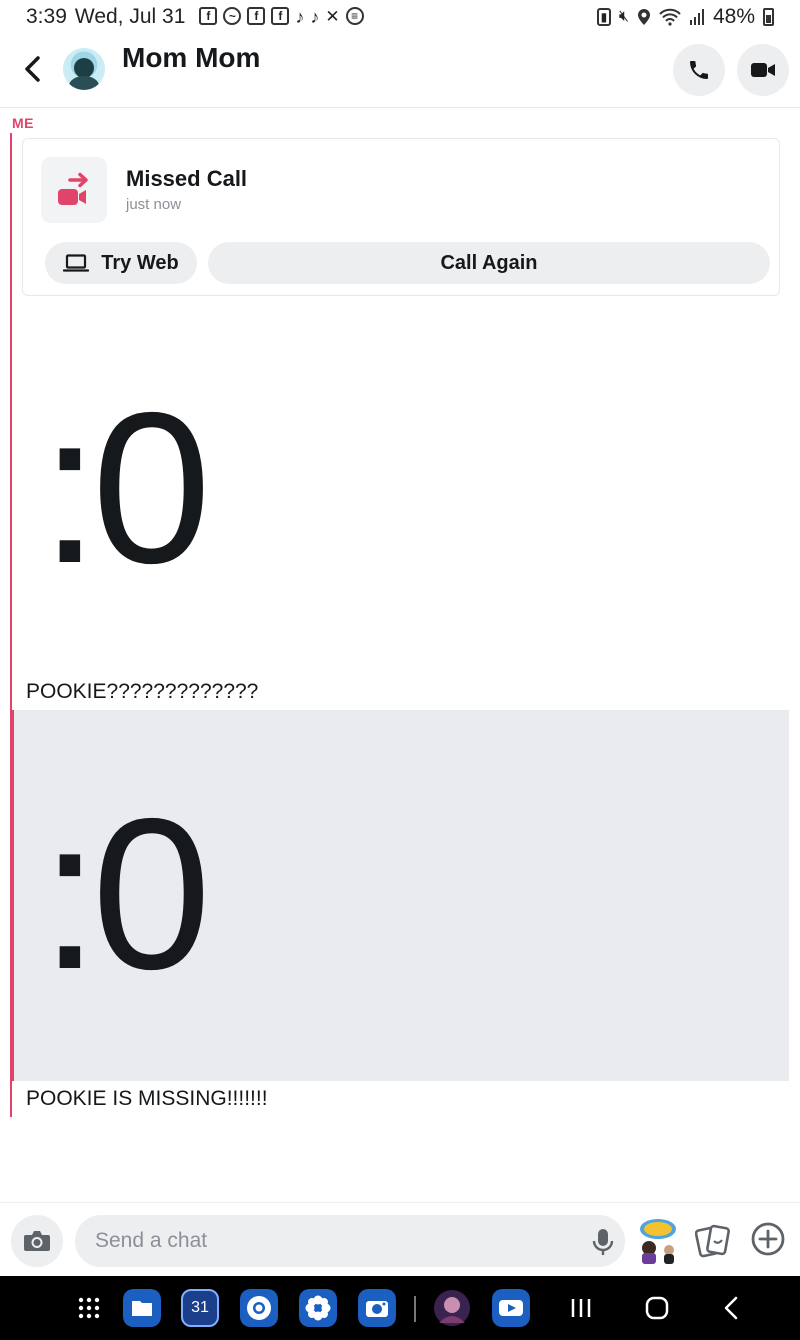 The width and height of the screenshot is (800, 1340). What do you see at coordinates (74, 190) in the screenshot?
I see `missed-video-call-icon` at bounding box center [74, 190].